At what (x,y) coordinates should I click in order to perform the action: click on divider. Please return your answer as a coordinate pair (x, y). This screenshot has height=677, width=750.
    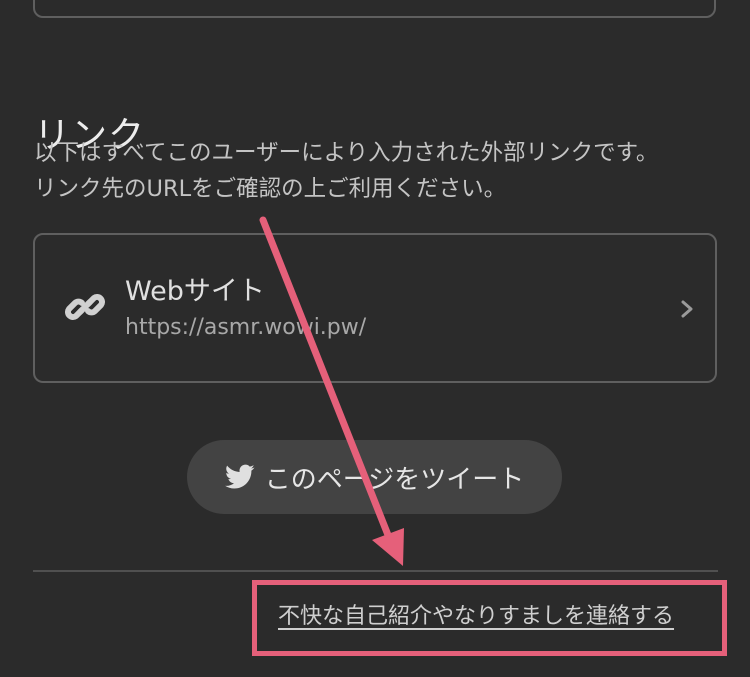
    Looking at the image, I should click on (375, 571).